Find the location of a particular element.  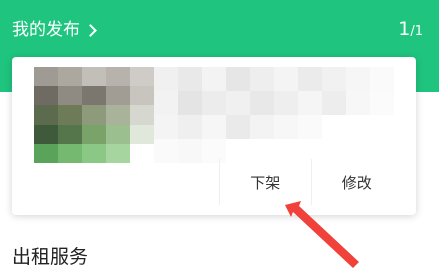

annotation-arrow-shape is located at coordinates (322, 234).